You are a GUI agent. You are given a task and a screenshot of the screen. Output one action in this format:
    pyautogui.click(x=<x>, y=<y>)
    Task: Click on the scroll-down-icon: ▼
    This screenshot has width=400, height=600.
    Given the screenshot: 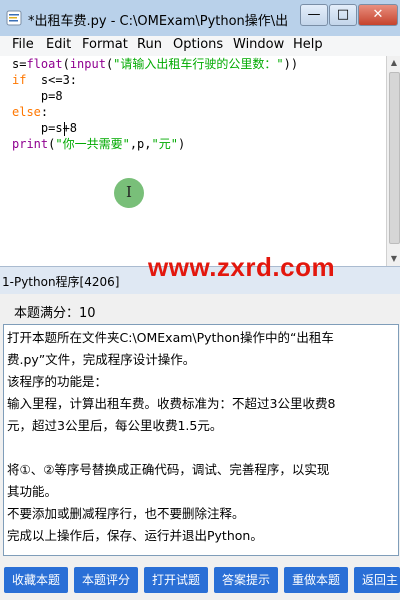 What is the action you would take?
    pyautogui.click(x=393, y=259)
    